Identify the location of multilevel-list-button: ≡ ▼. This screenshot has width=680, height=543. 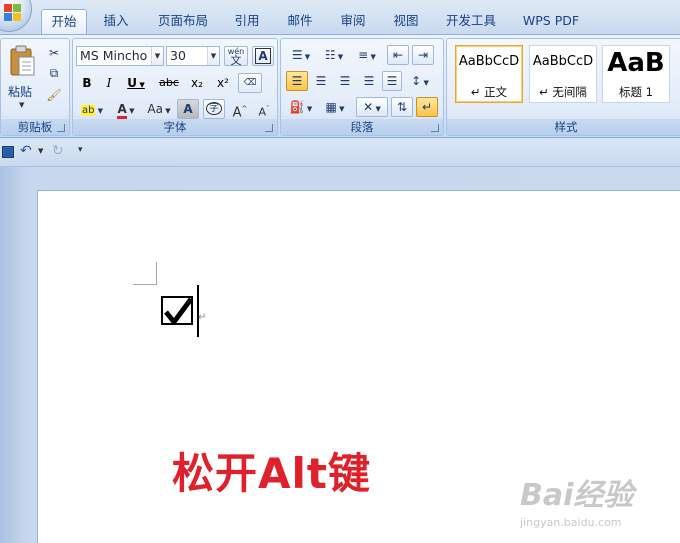
(367, 55).